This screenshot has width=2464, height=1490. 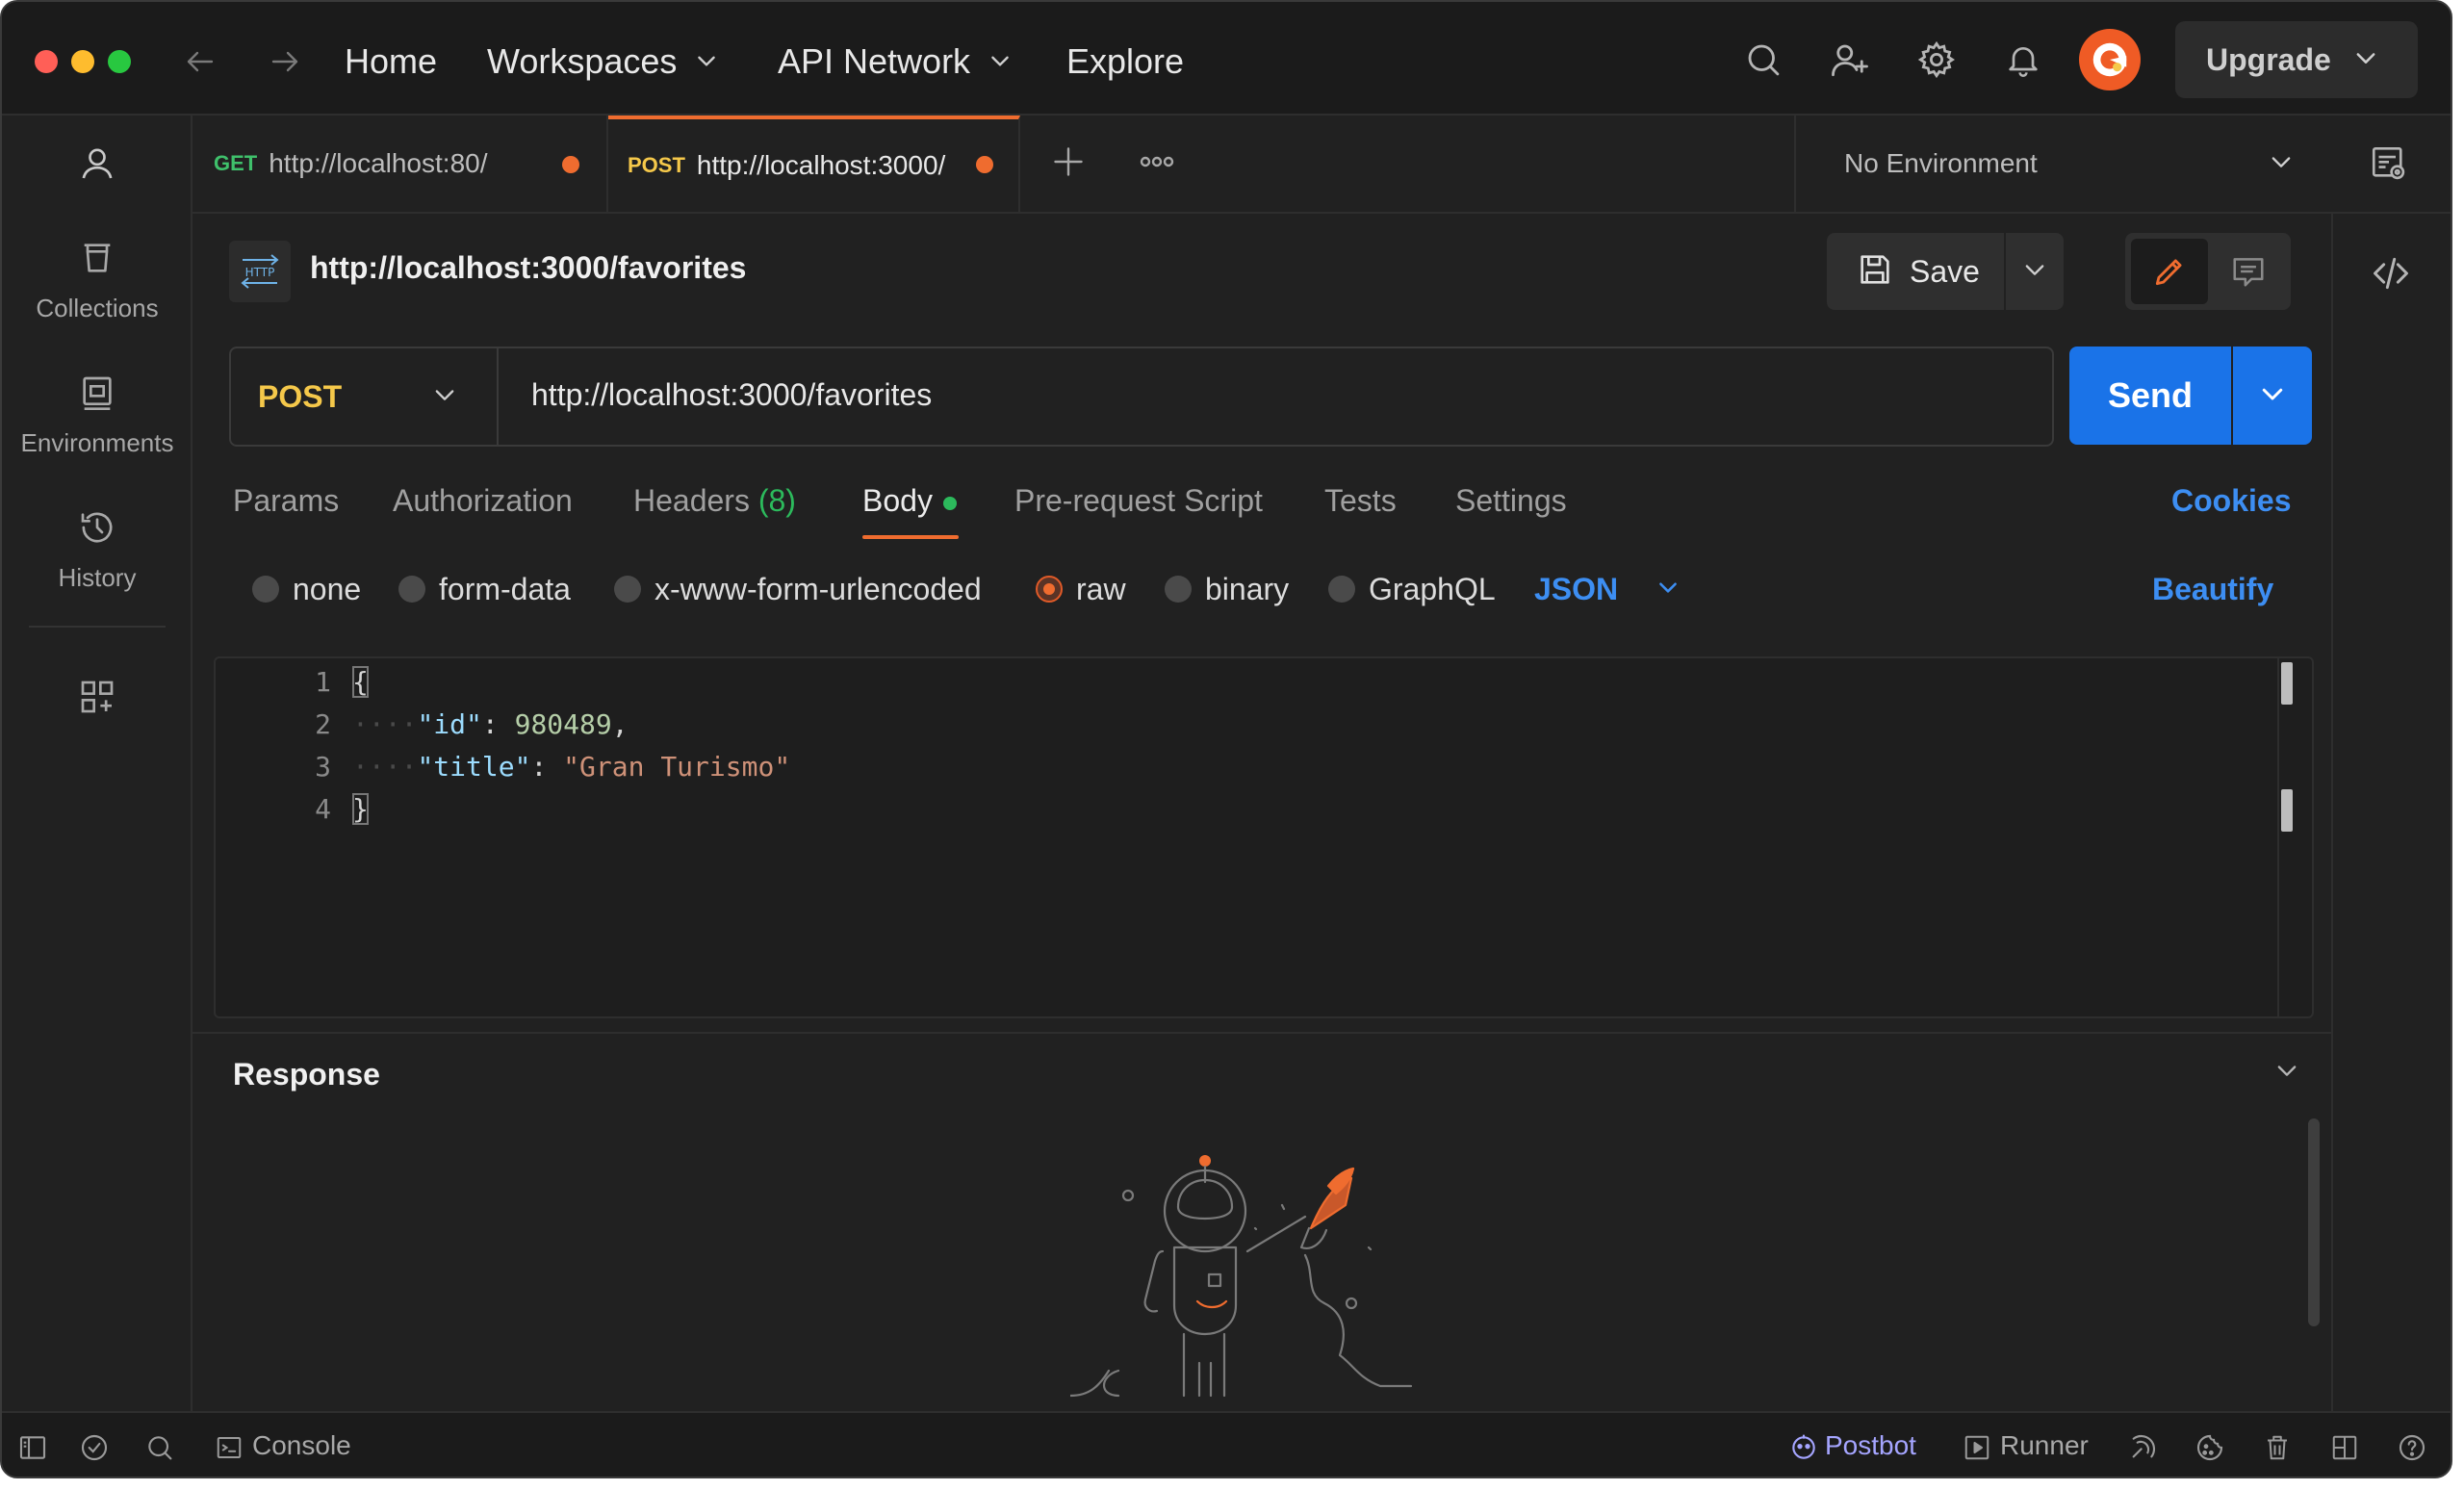 I want to click on svg-text: HTTP, so click(x=260, y=272).